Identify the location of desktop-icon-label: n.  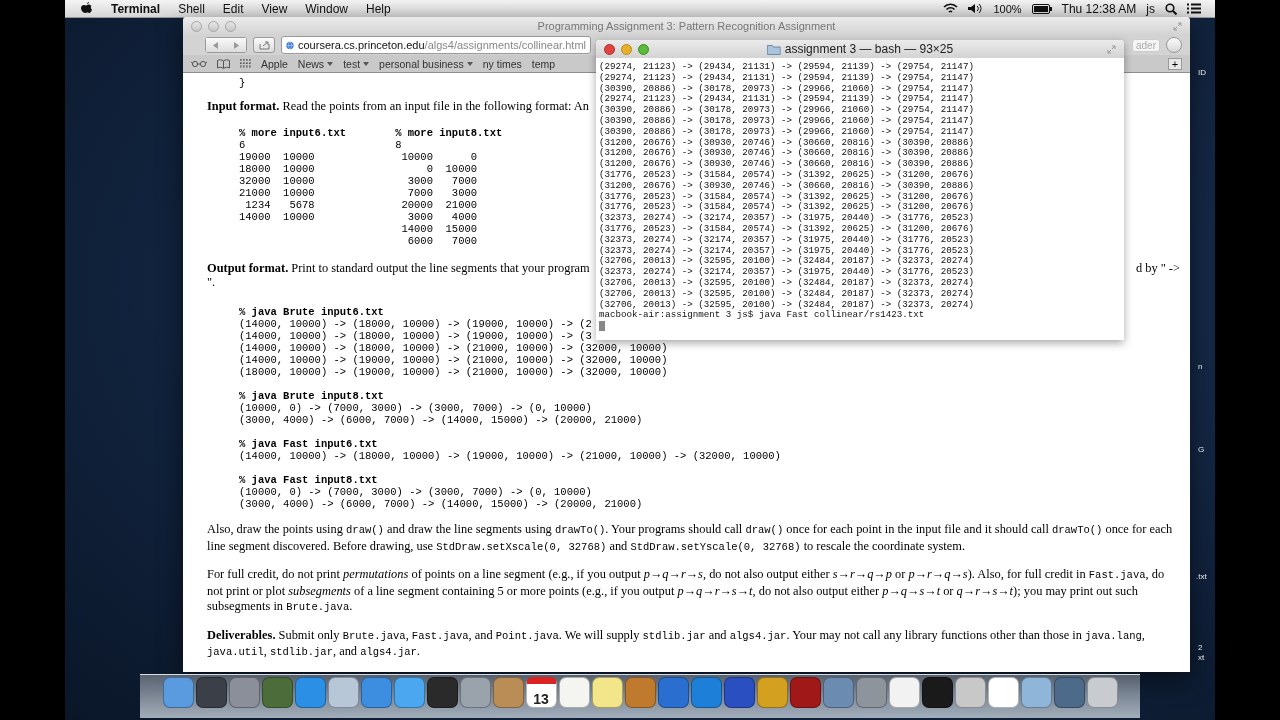
(1200, 366).